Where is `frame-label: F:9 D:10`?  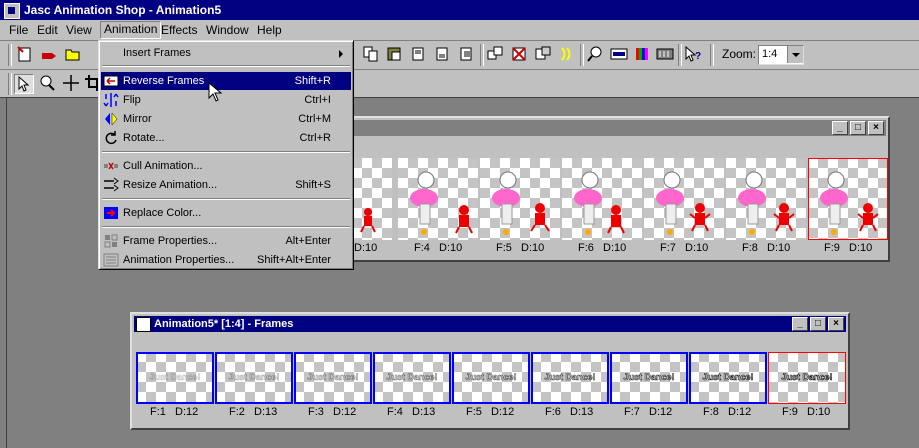
frame-label: F:9 D:10 is located at coordinates (848, 248).